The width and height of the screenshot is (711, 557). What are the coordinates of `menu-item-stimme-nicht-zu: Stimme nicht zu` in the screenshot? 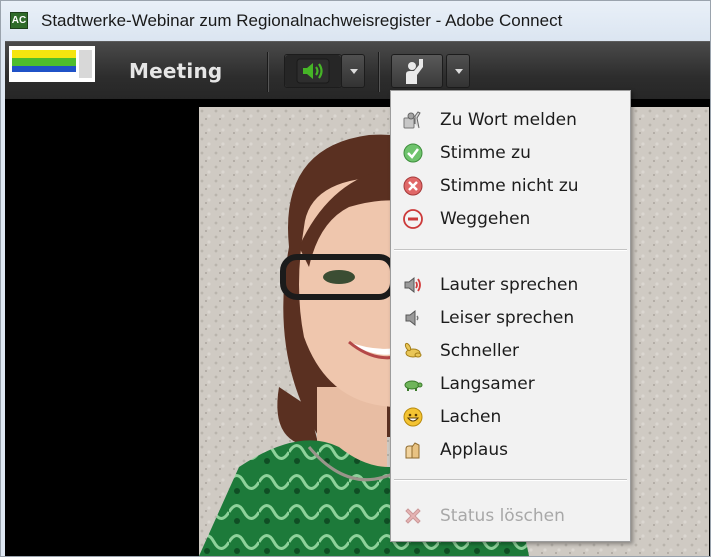 It's located at (510, 185).